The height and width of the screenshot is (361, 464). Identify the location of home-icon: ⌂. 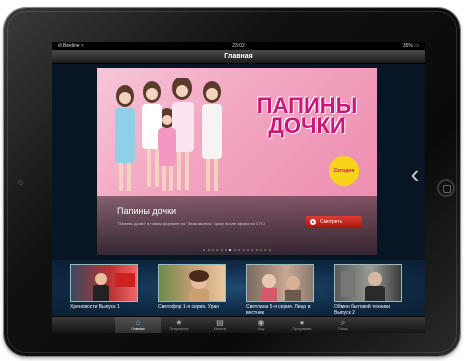
(138, 322).